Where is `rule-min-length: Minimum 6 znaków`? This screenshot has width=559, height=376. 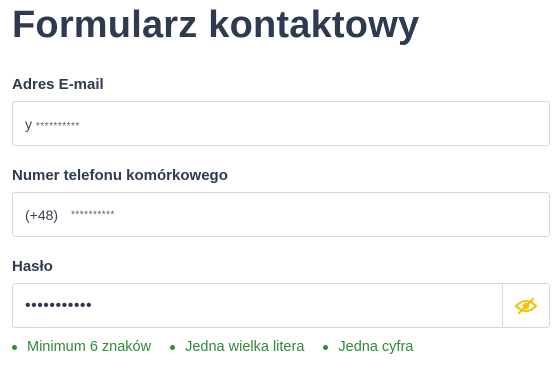
rule-min-length: Minimum 6 znaków is located at coordinates (81, 347).